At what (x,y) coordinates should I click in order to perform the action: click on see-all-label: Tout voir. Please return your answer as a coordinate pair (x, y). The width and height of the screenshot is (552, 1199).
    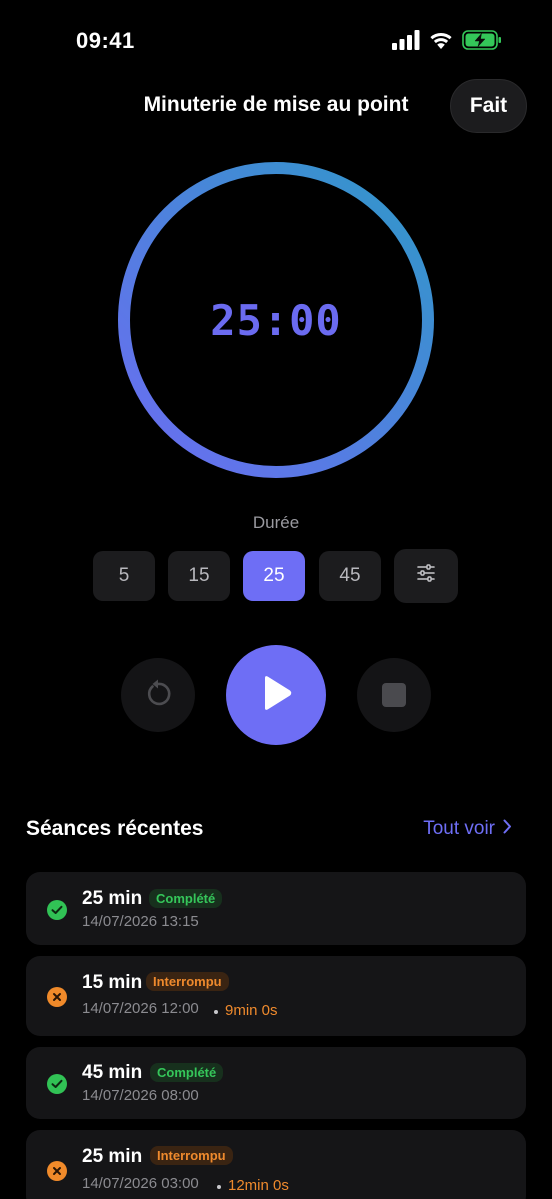
    Looking at the image, I should click on (459, 828).